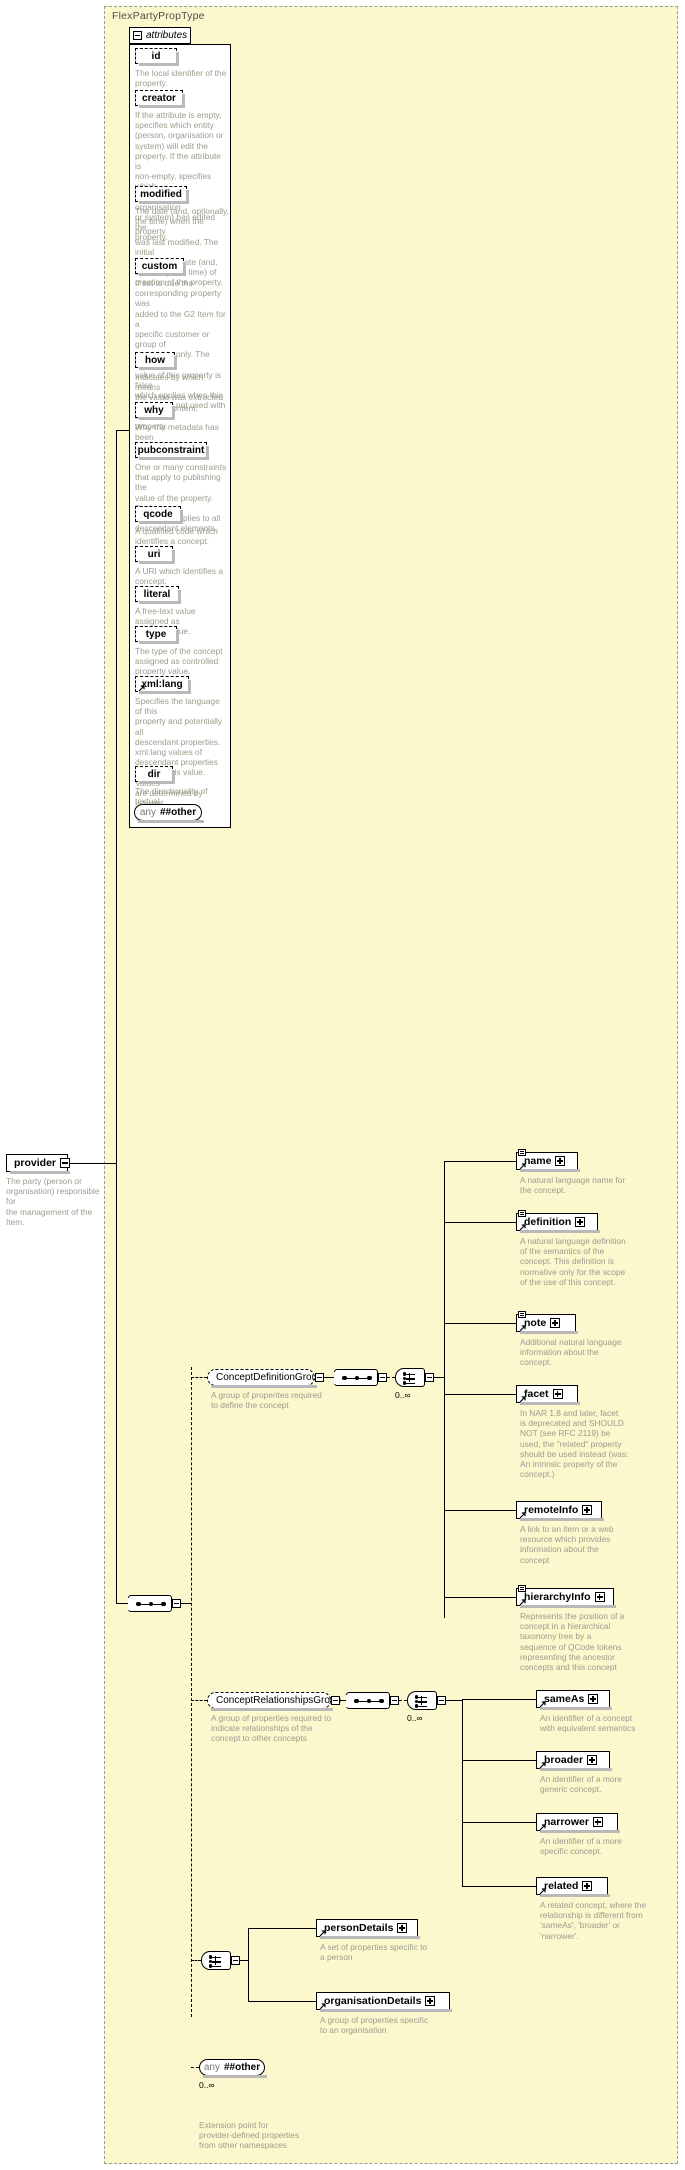 This screenshot has height=2170, width=685. Describe the element at coordinates (574, 1761) in the screenshot. I see `element-broader: broader` at that location.